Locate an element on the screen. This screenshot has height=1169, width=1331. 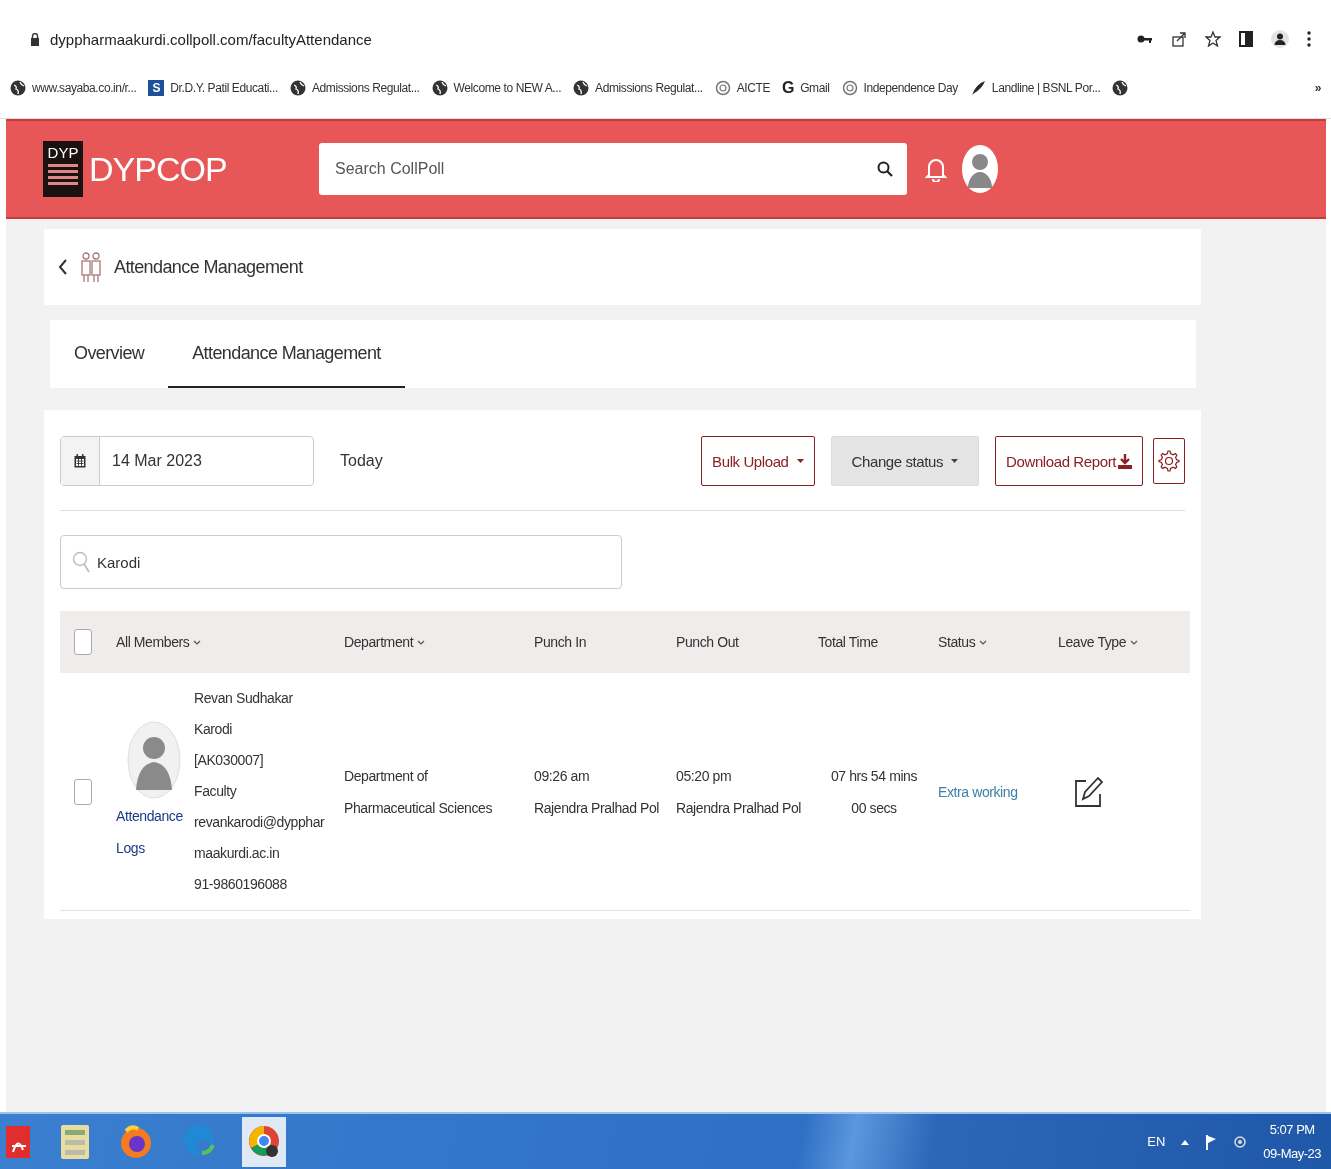
key-icon is located at coordinates (1145, 39).